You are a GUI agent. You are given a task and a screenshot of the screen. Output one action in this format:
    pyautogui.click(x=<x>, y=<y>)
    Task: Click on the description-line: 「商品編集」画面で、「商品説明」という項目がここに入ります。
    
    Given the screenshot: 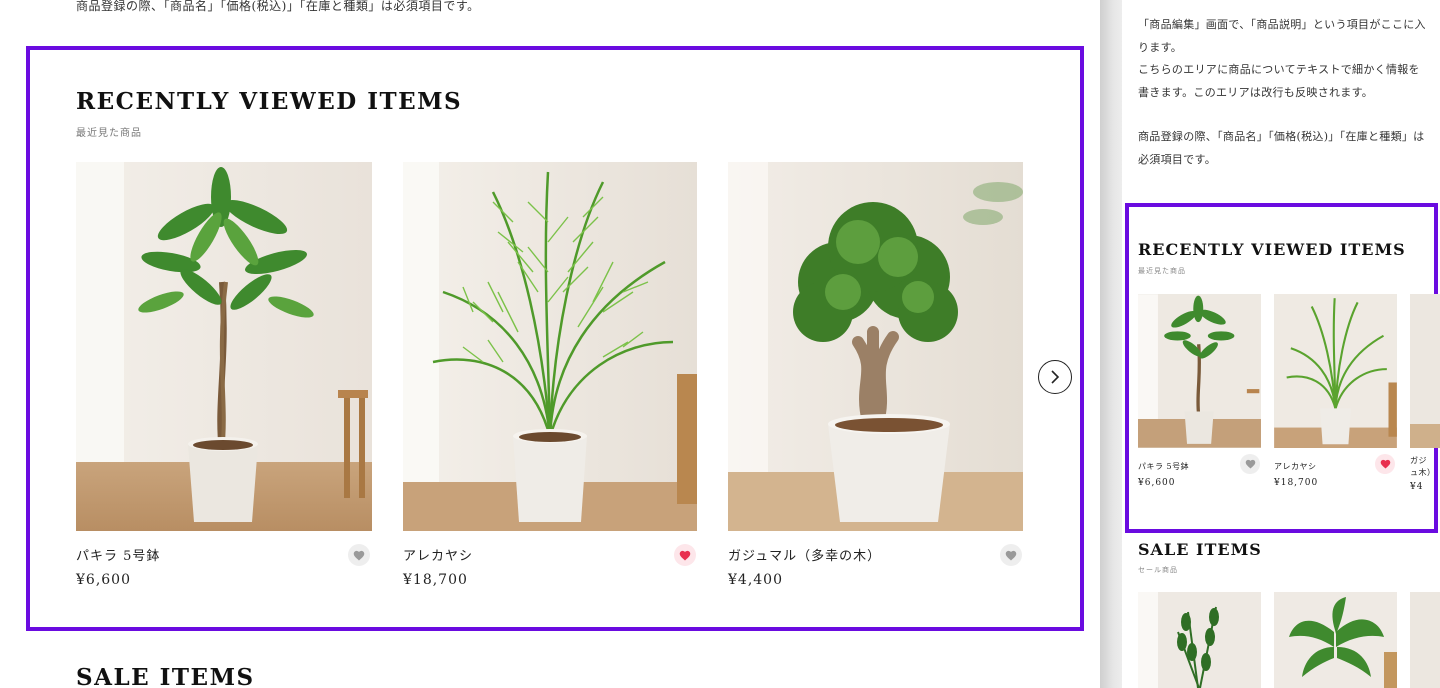 What is the action you would take?
    pyautogui.click(x=1282, y=36)
    